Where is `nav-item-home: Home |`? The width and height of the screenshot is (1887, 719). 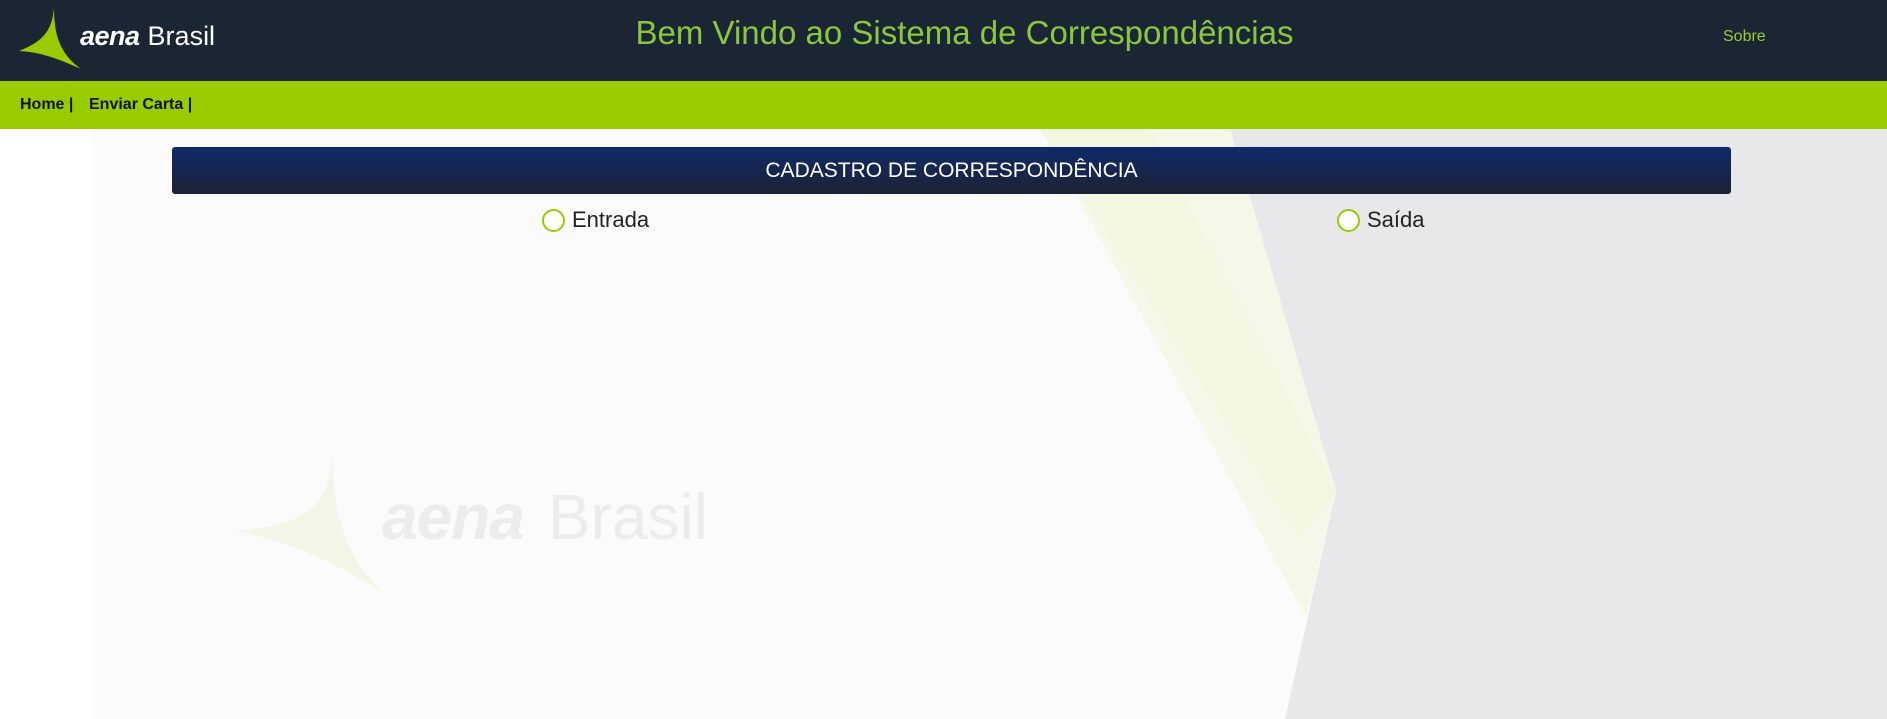
nav-item-home: Home | is located at coordinates (46, 105).